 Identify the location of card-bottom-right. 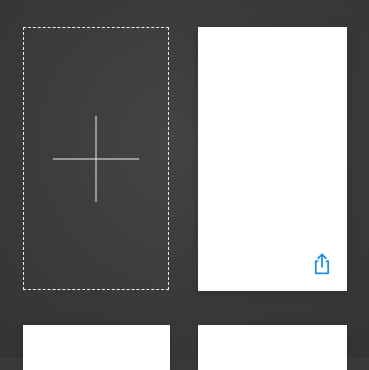
(272, 347).